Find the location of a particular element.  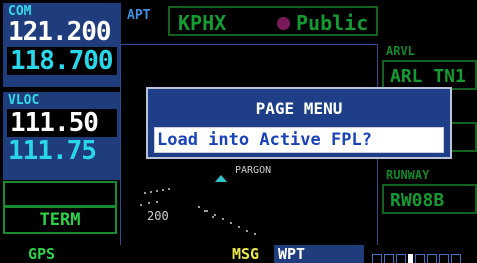

arrival-label: ARVL is located at coordinates (400, 51).